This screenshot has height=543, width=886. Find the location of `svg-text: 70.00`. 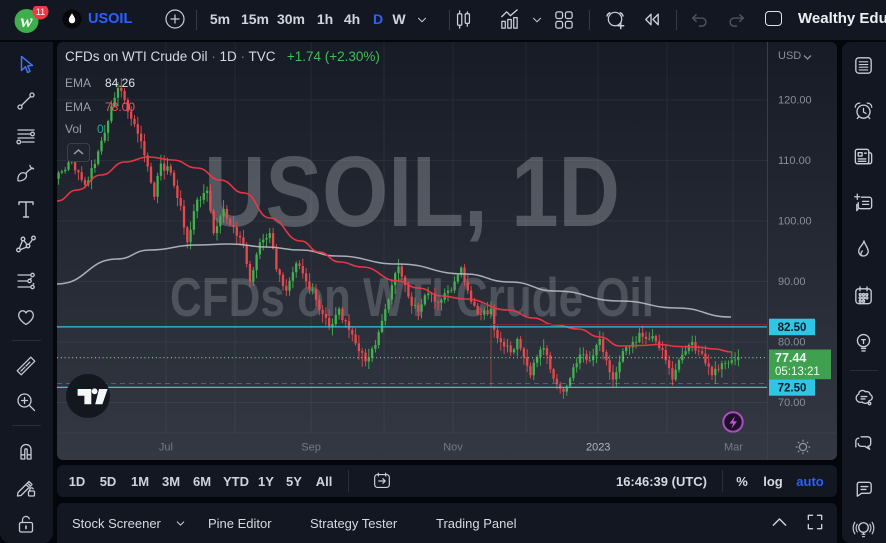

svg-text: 70.00 is located at coordinates (792, 403).